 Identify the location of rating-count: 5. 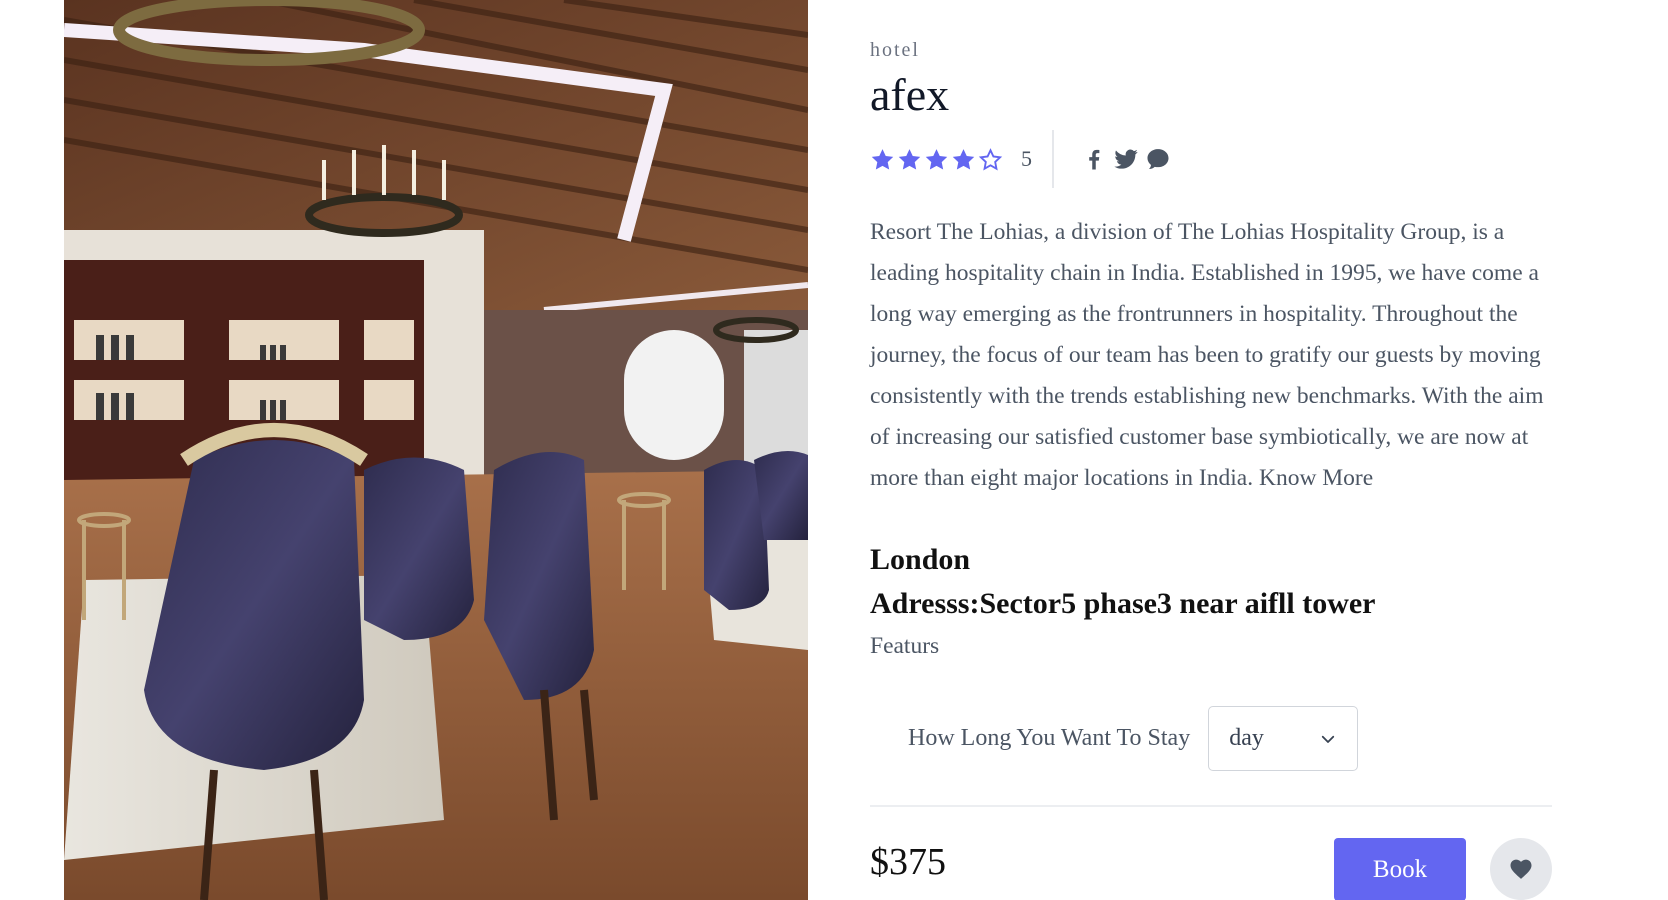
(1026, 158).